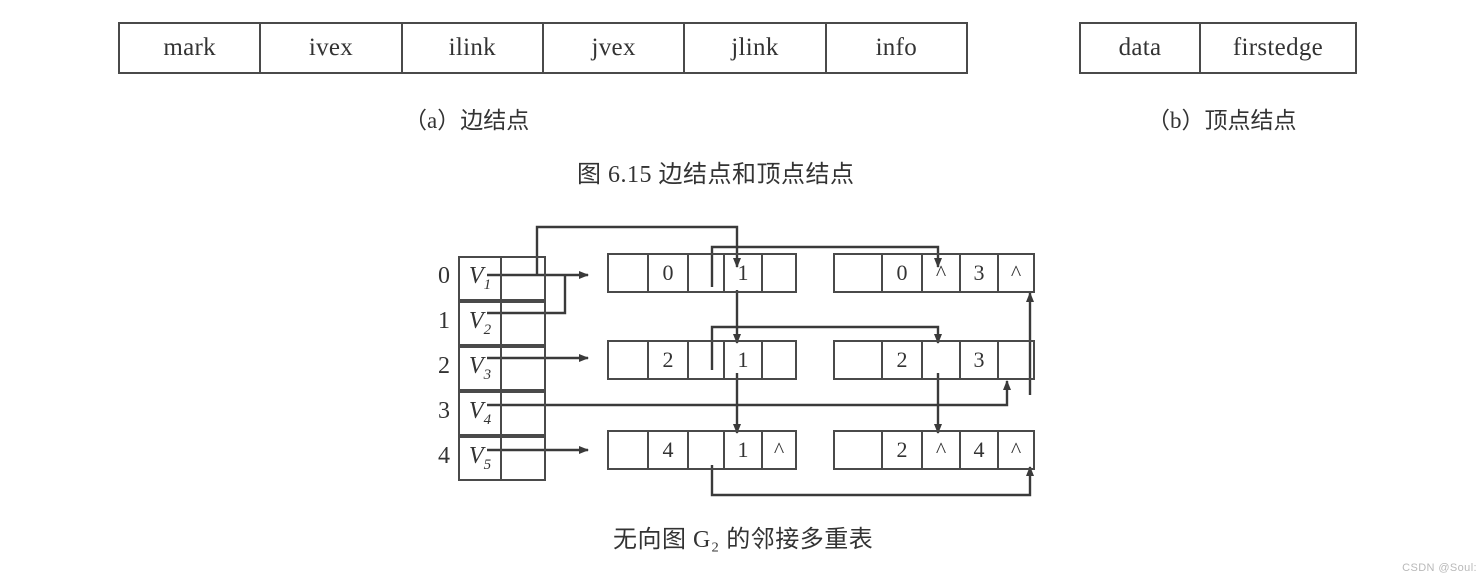 The height and width of the screenshot is (579, 1481). Describe the element at coordinates (1222, 120) in the screenshot. I see `caption-vertex-node: （b）顶点结点` at that location.